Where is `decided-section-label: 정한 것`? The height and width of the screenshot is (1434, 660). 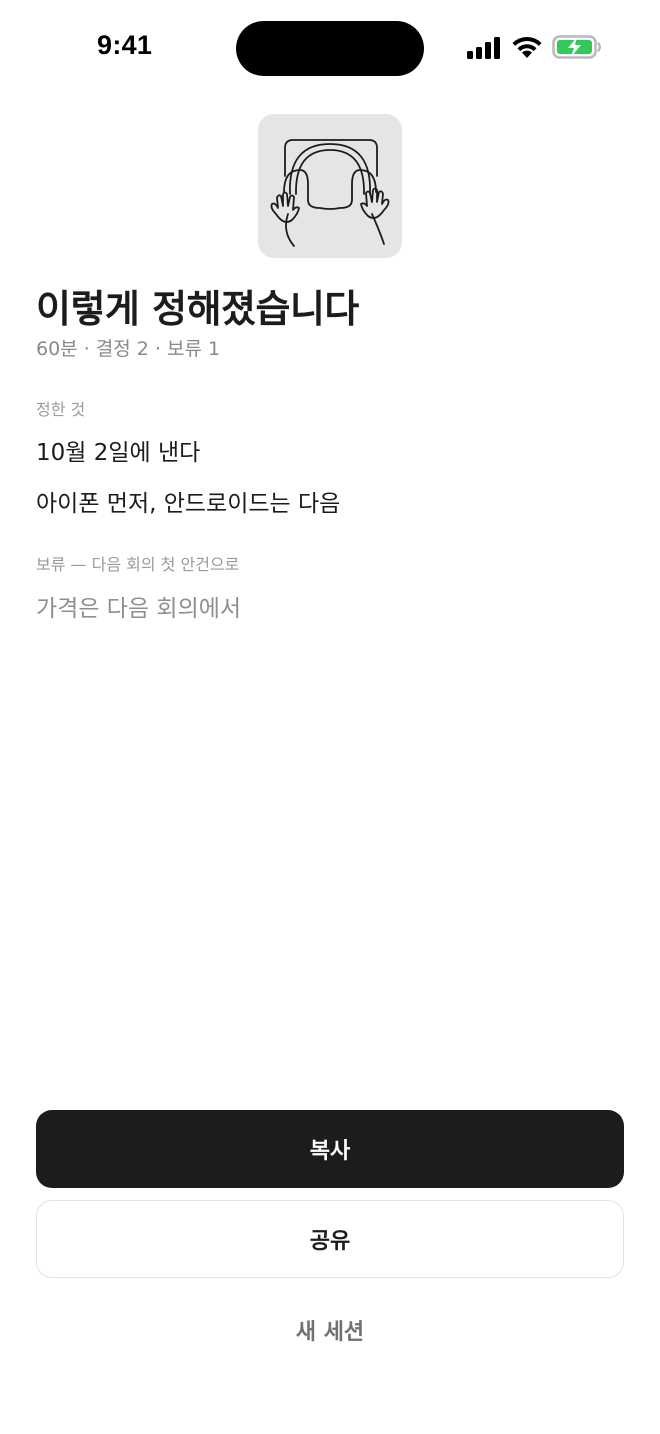 decided-section-label: 정한 것 is located at coordinates (61, 409).